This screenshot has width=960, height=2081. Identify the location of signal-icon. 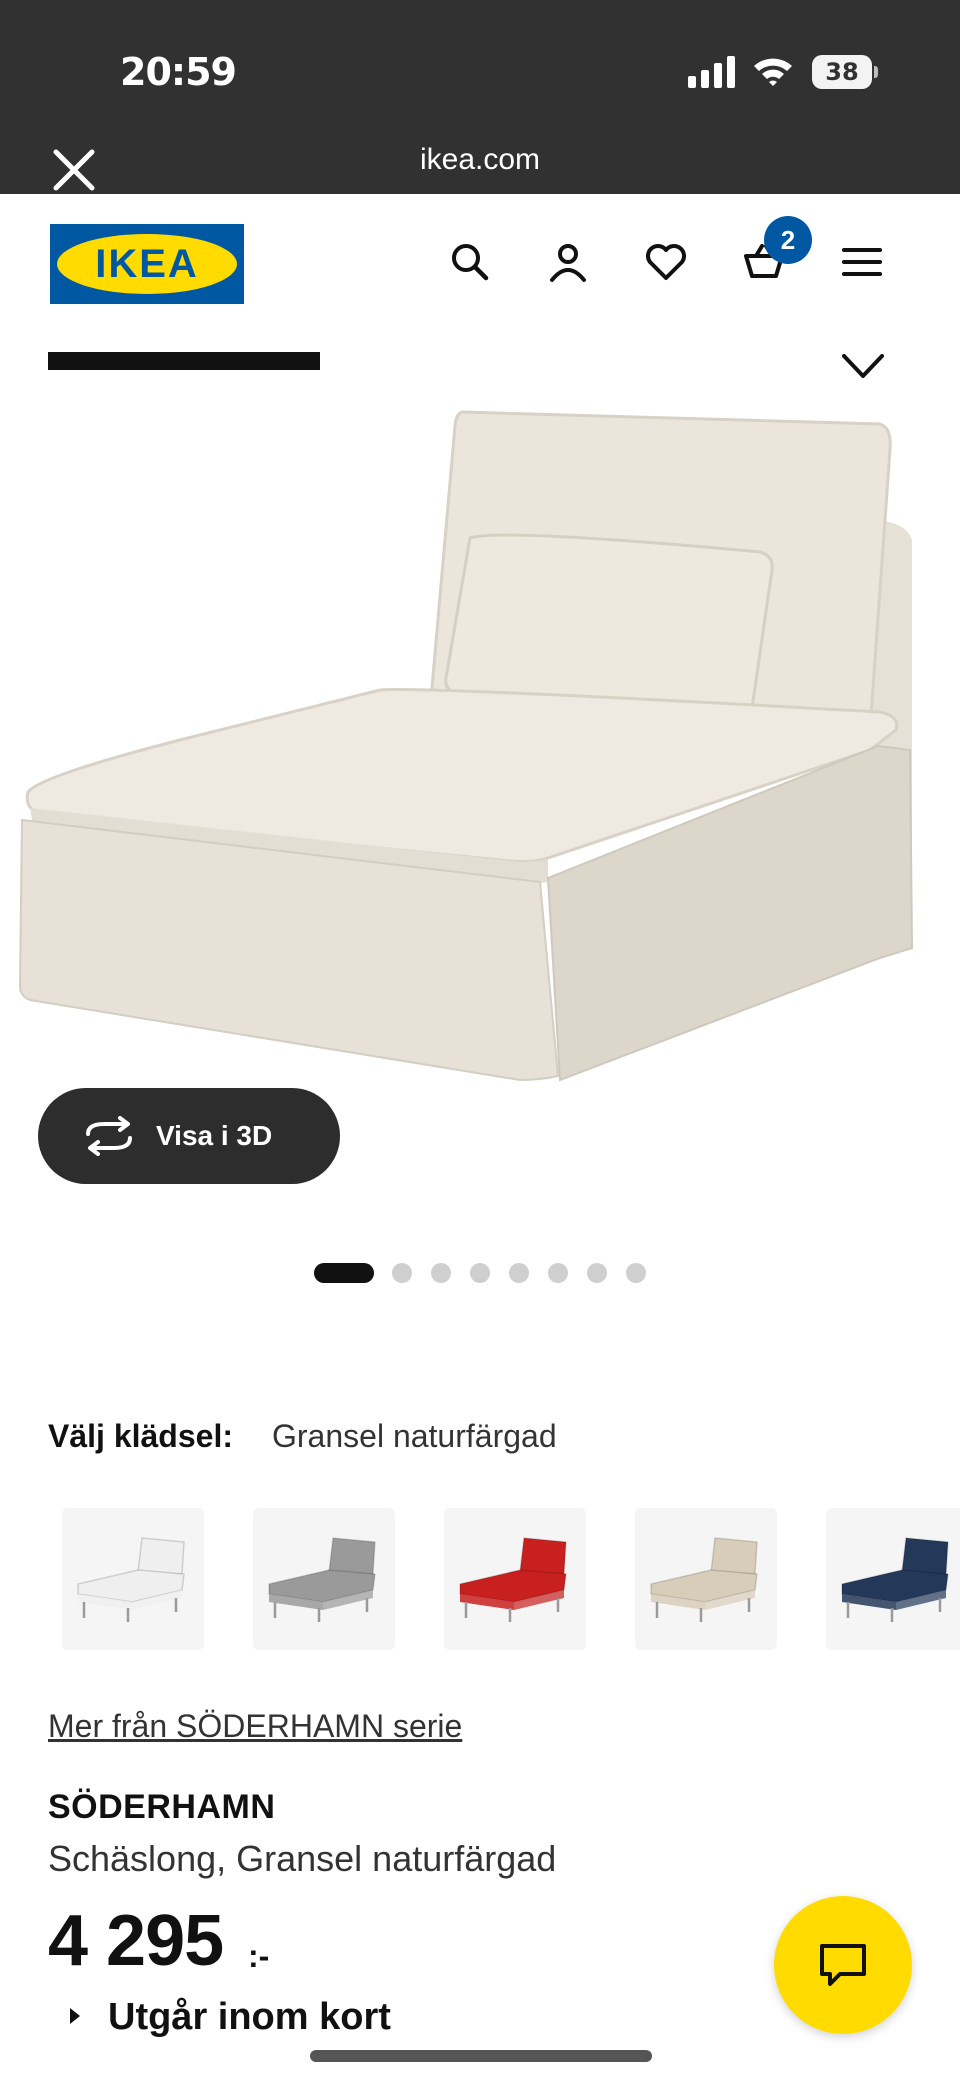
(711, 72).